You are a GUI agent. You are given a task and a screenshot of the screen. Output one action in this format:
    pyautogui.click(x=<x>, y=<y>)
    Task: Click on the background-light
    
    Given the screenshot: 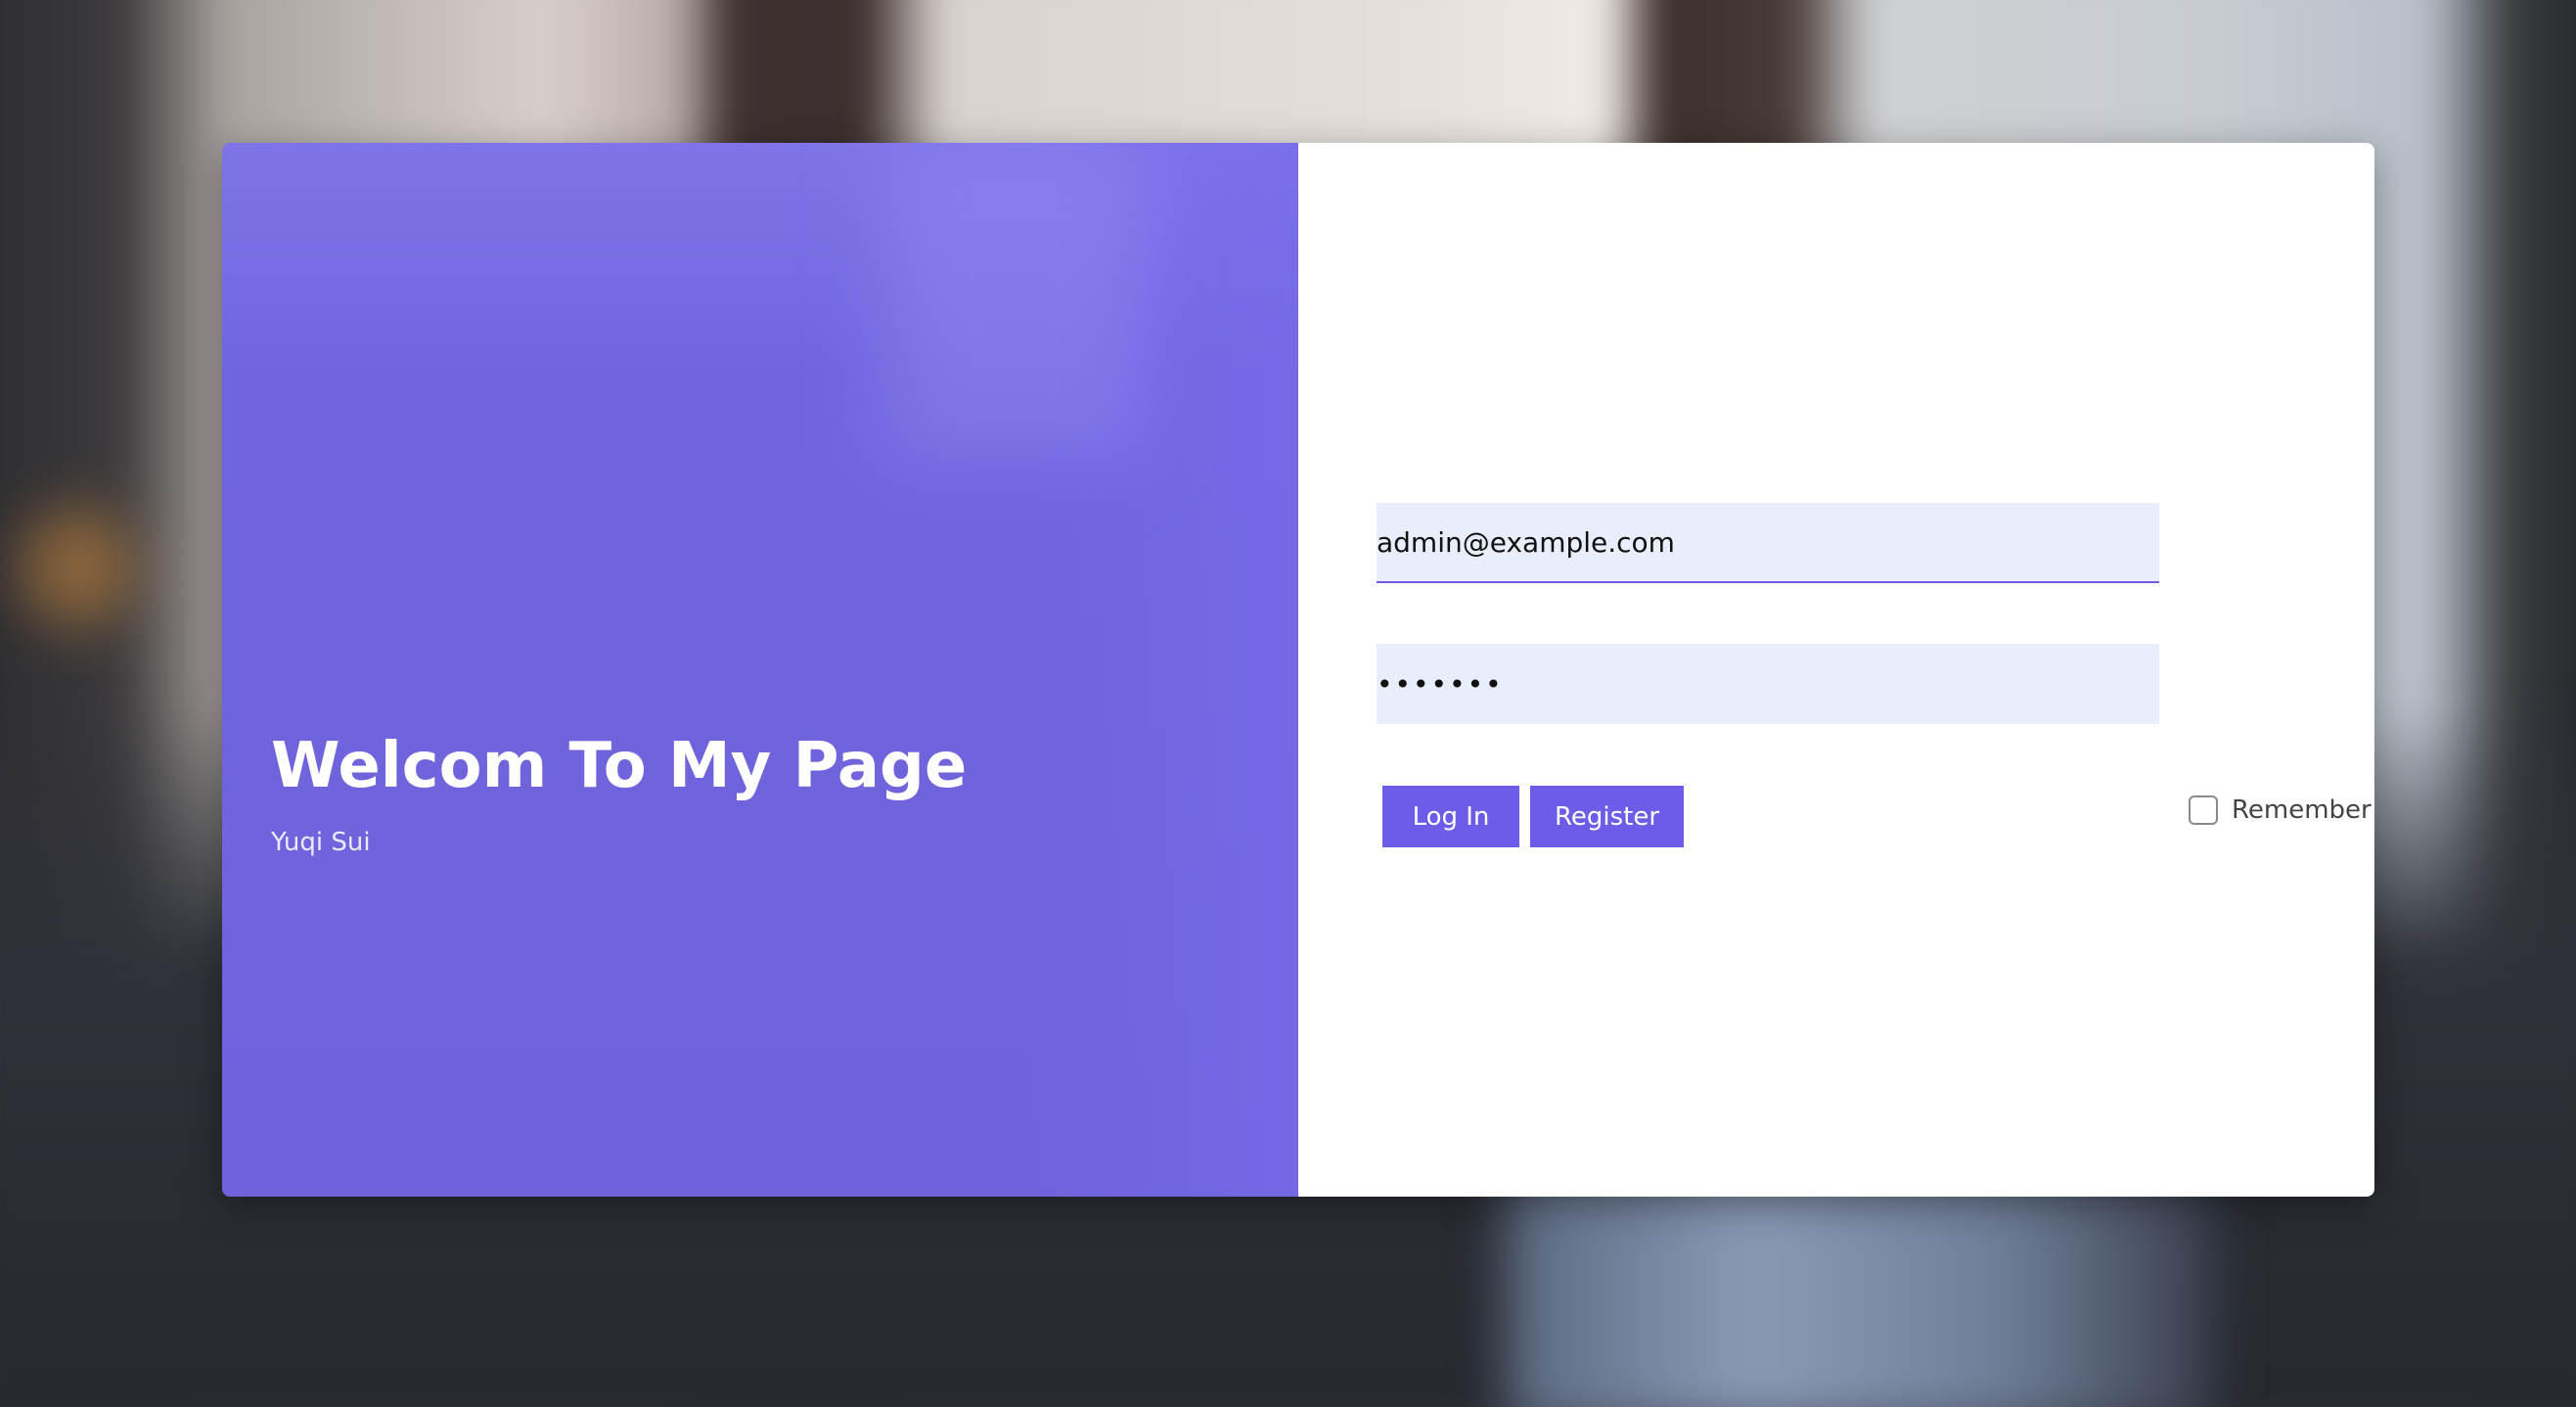 What is the action you would take?
    pyautogui.click(x=78, y=567)
    